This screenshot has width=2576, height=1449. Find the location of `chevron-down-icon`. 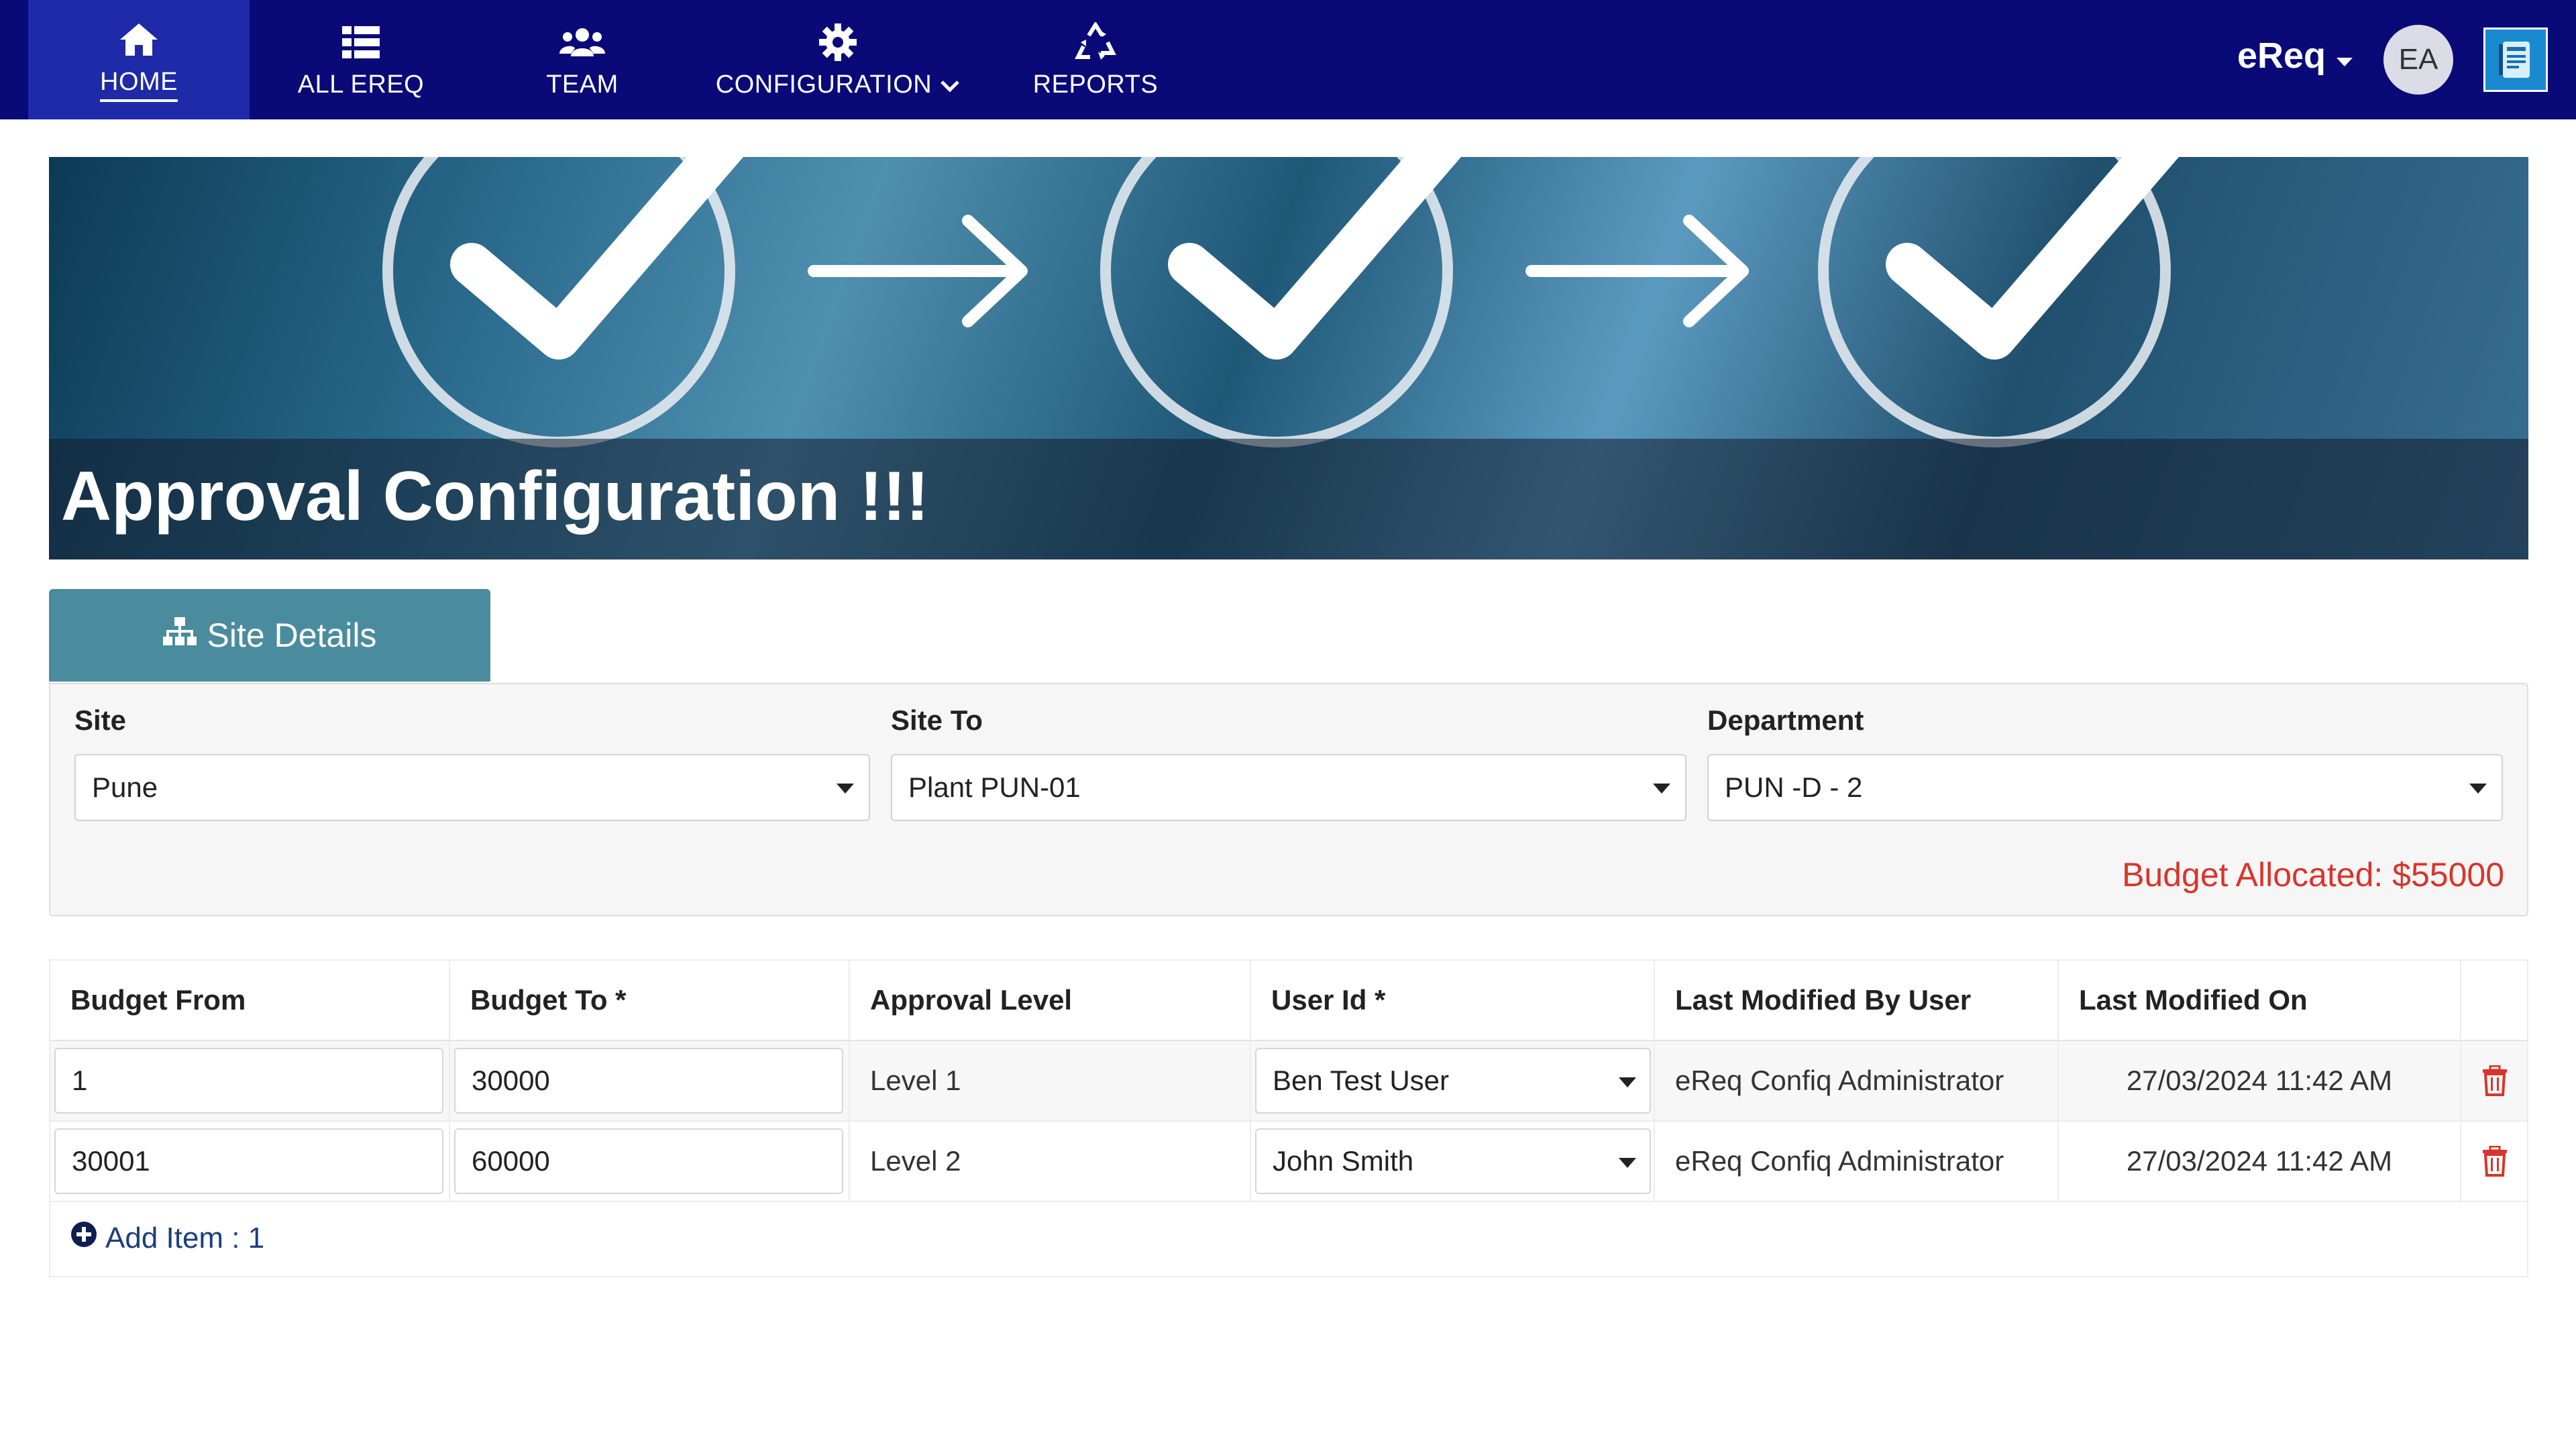

chevron-down-icon is located at coordinates (950, 84).